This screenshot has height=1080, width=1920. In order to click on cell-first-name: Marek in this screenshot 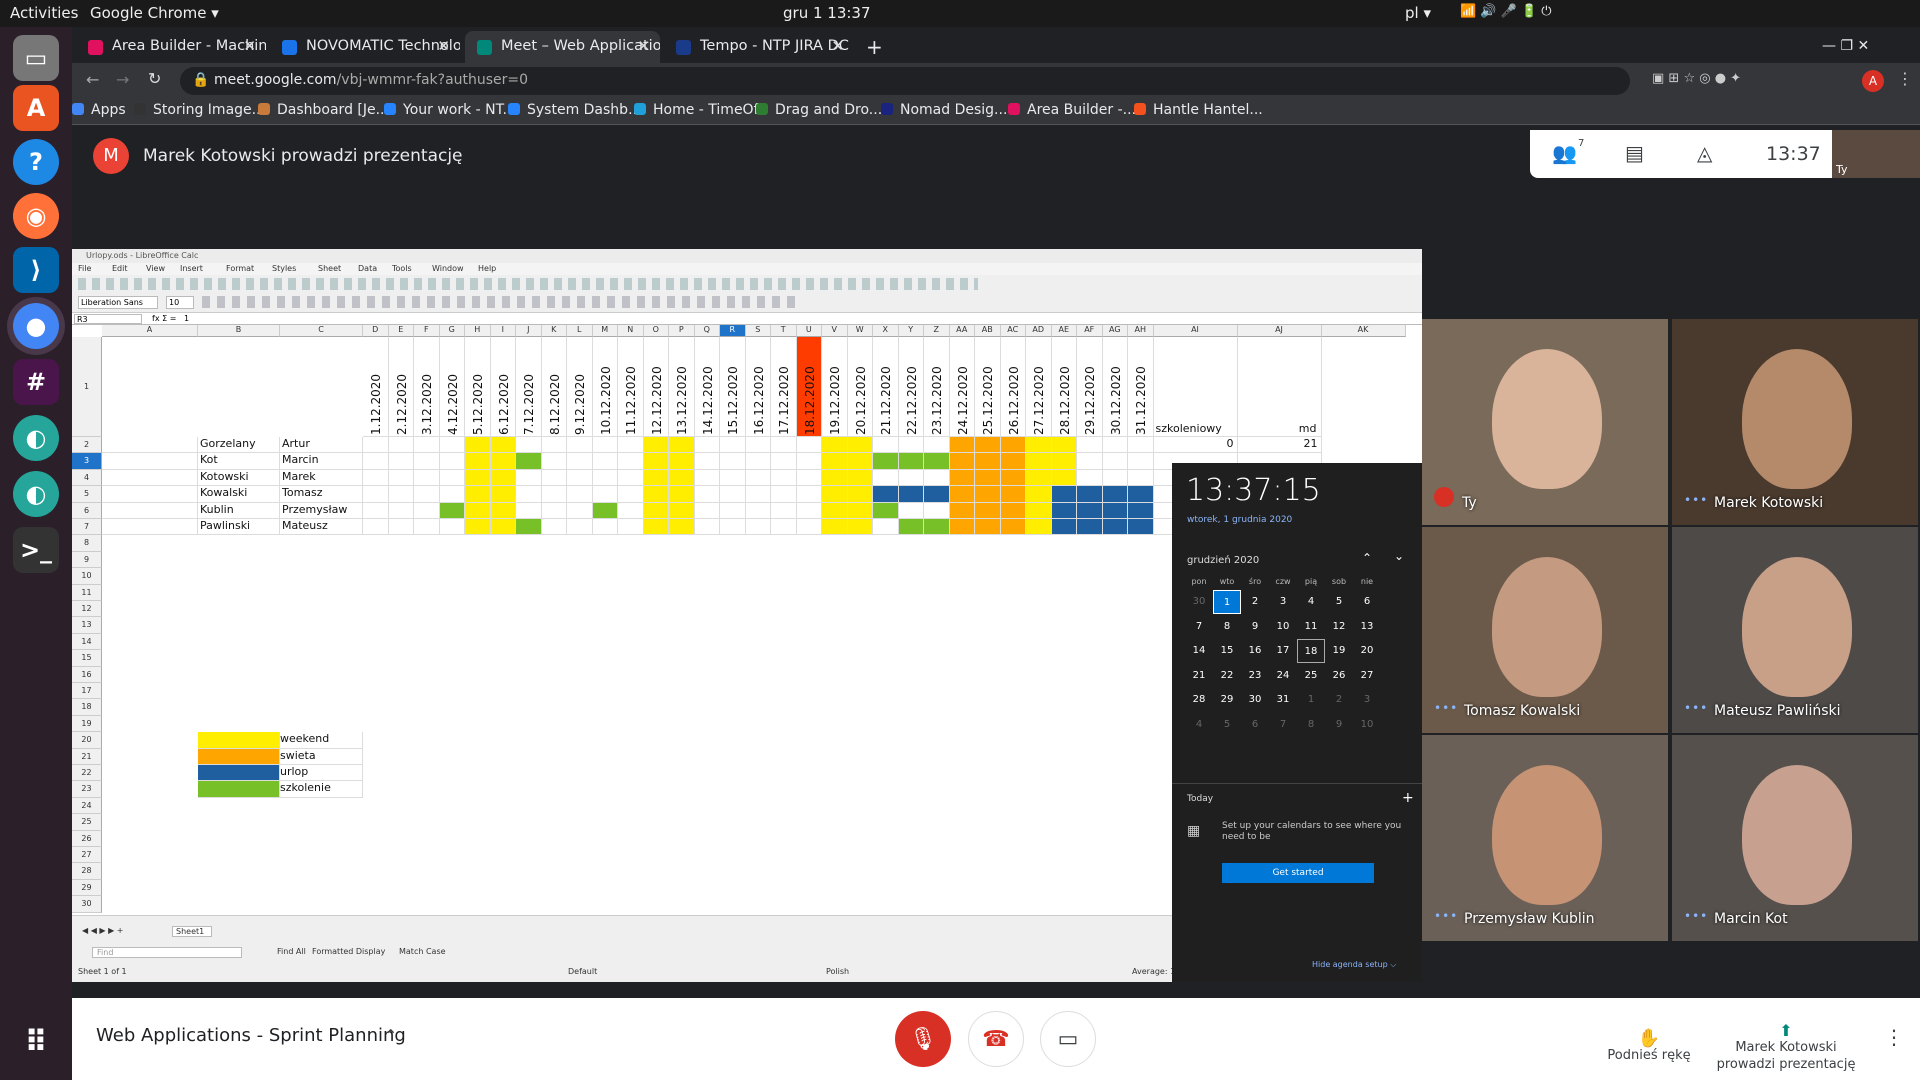, I will do `click(321, 478)`.